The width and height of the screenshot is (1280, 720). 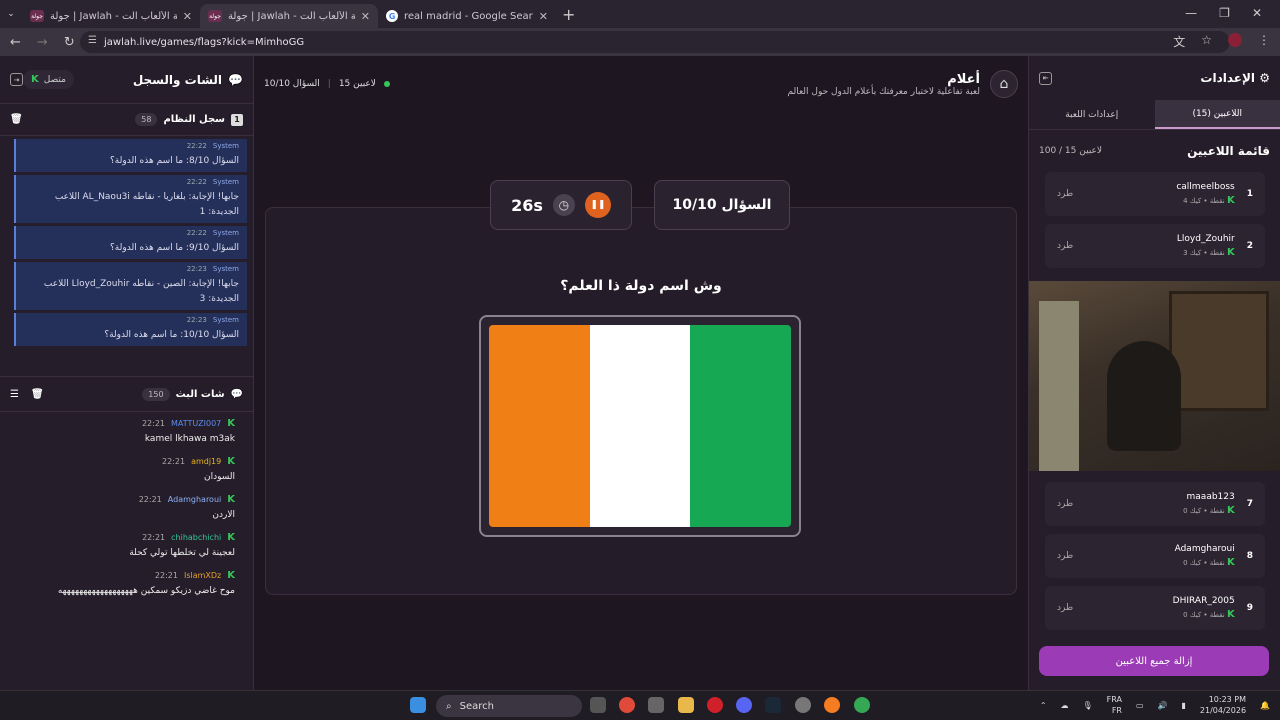 I want to click on new-tab-icon: +, so click(x=568, y=14).